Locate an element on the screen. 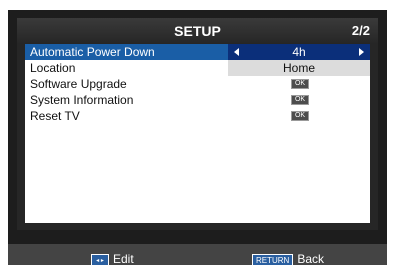  setting-label: Automatic Power Down is located at coordinates (92, 52).